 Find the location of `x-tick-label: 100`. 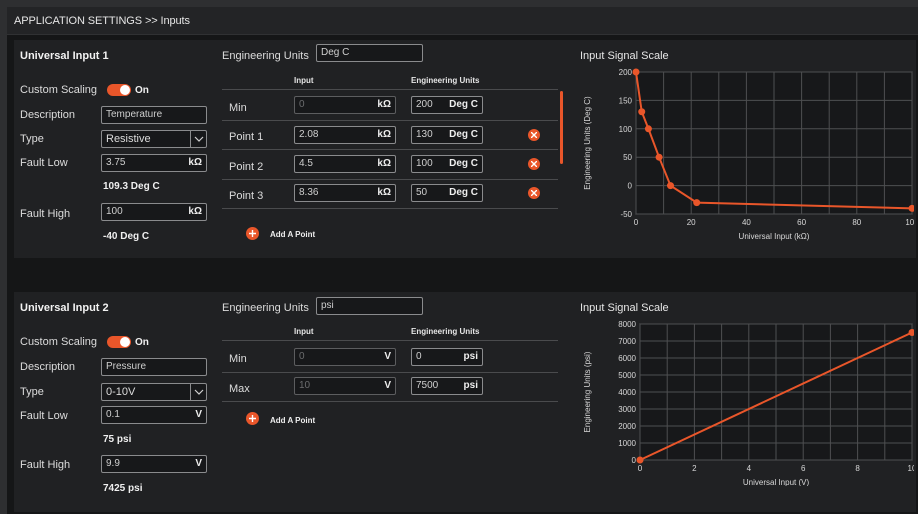

x-tick-label: 100 is located at coordinates (909, 222).